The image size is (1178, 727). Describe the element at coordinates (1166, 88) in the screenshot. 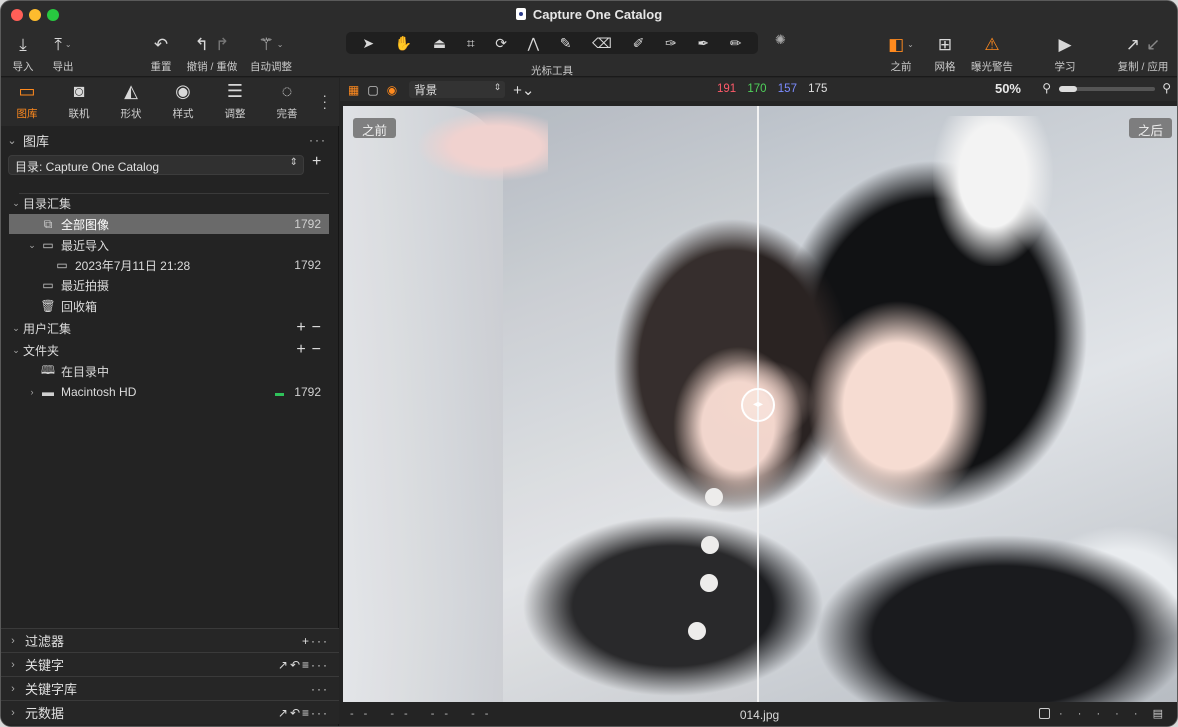

I see `zoom-in-icon: ⚲` at that location.